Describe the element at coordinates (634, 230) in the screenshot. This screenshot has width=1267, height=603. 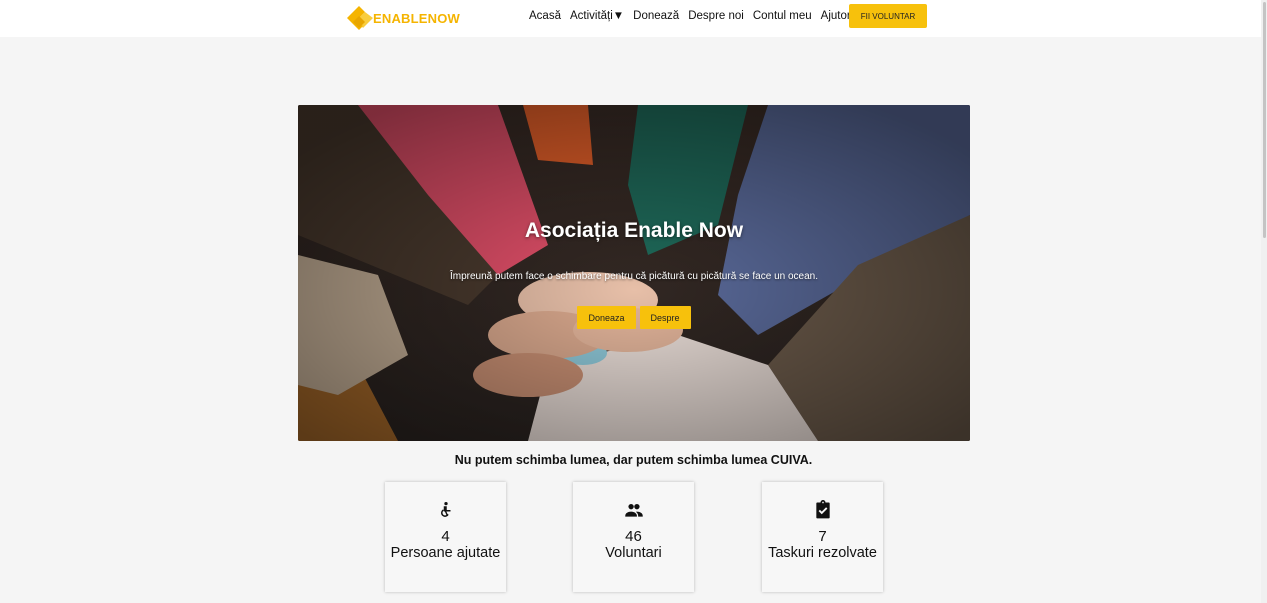
I see `hero-title: Asociația Enable Now` at that location.